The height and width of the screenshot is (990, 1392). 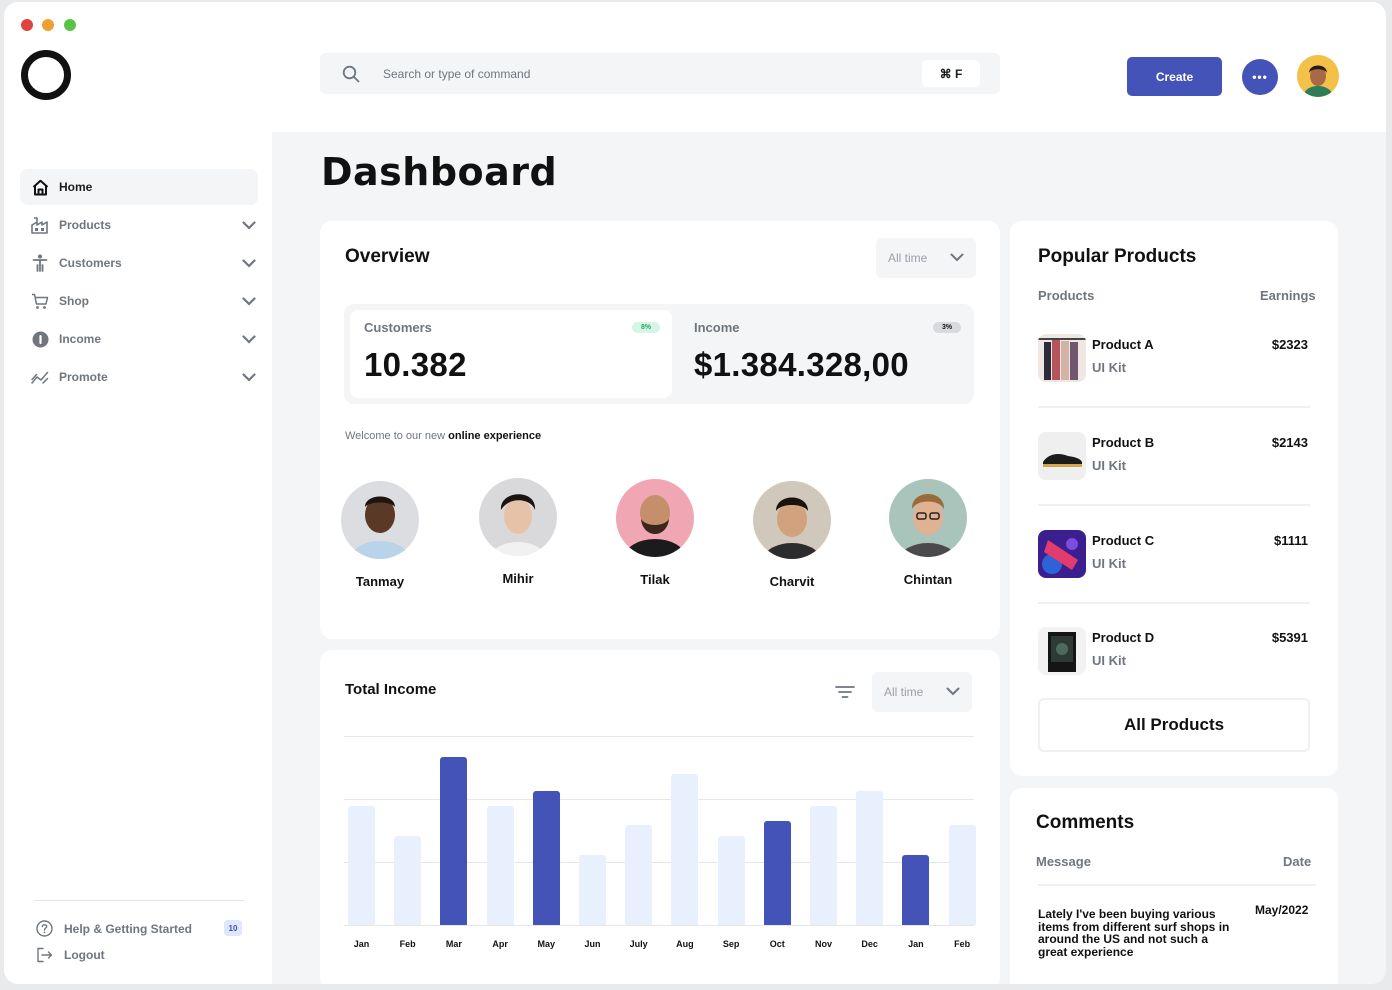 I want to click on all-products-button: All Products, so click(x=1174, y=725).